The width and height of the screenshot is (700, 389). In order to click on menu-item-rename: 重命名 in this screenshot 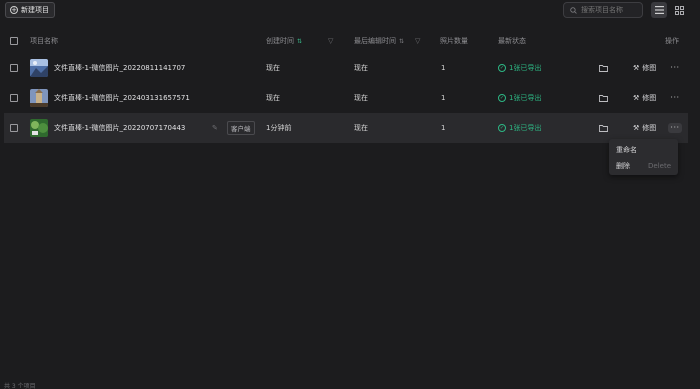, I will do `click(643, 150)`.